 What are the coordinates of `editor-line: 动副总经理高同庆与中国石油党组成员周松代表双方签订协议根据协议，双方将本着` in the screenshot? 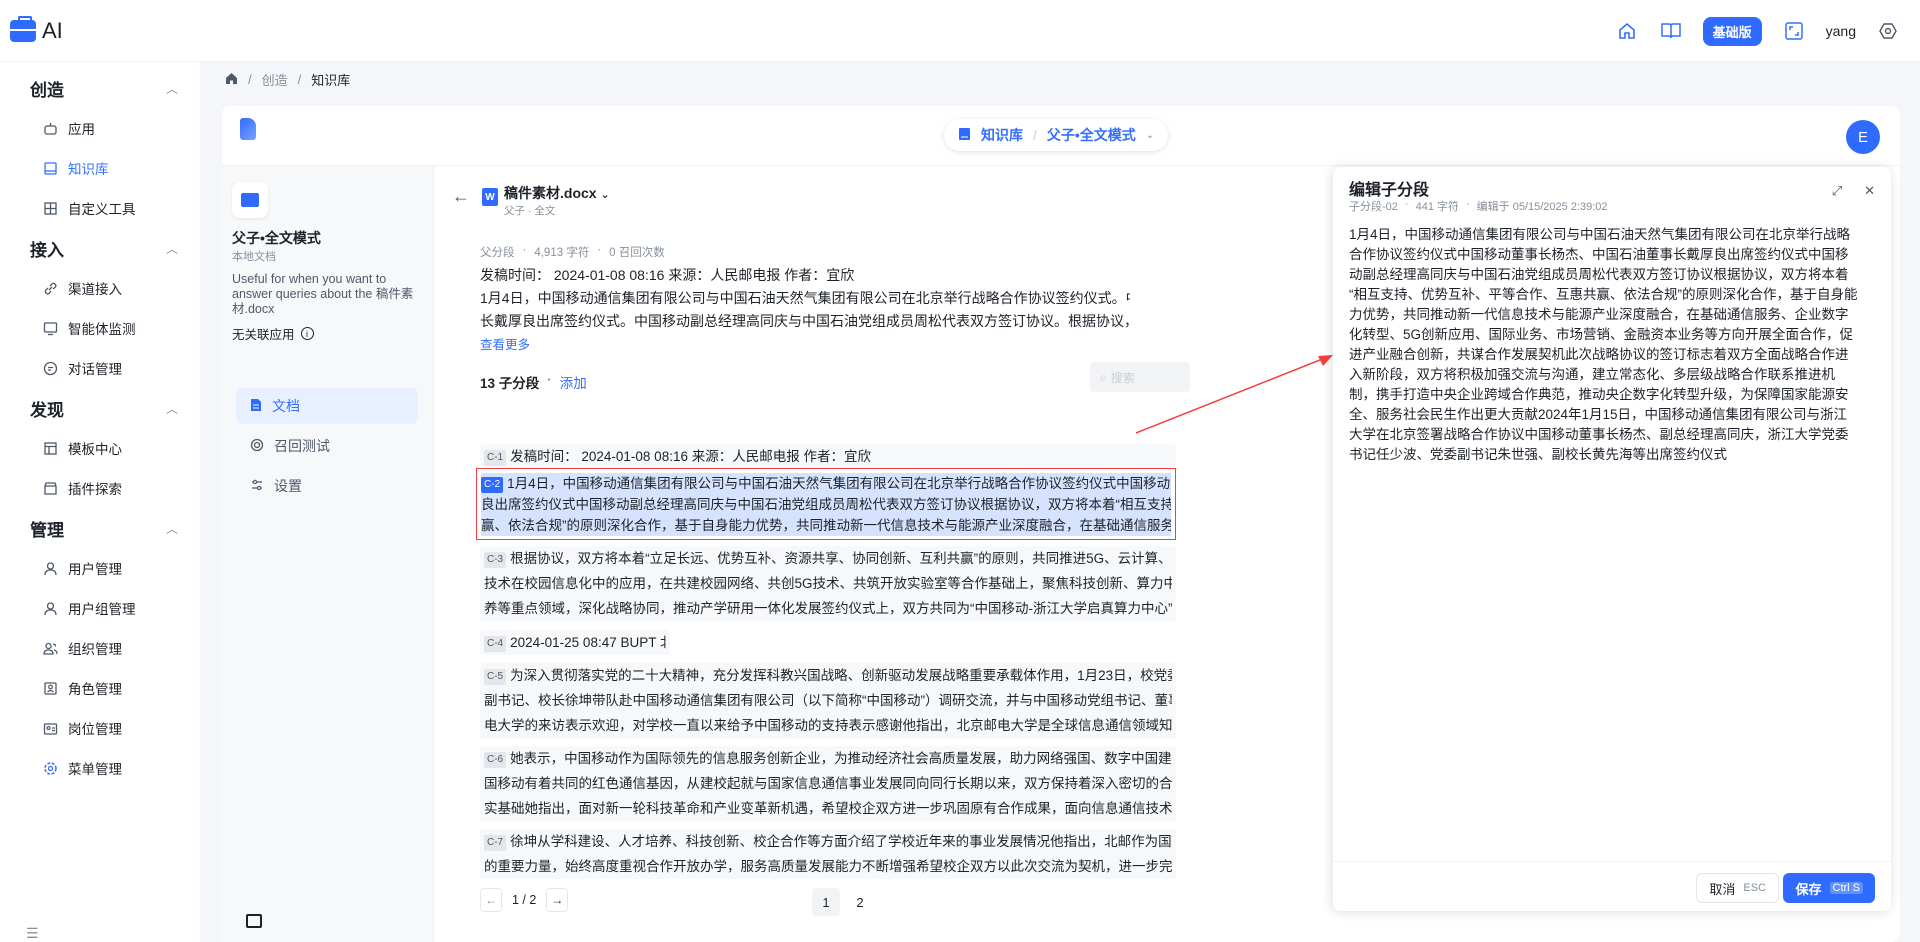 It's located at (1599, 274).